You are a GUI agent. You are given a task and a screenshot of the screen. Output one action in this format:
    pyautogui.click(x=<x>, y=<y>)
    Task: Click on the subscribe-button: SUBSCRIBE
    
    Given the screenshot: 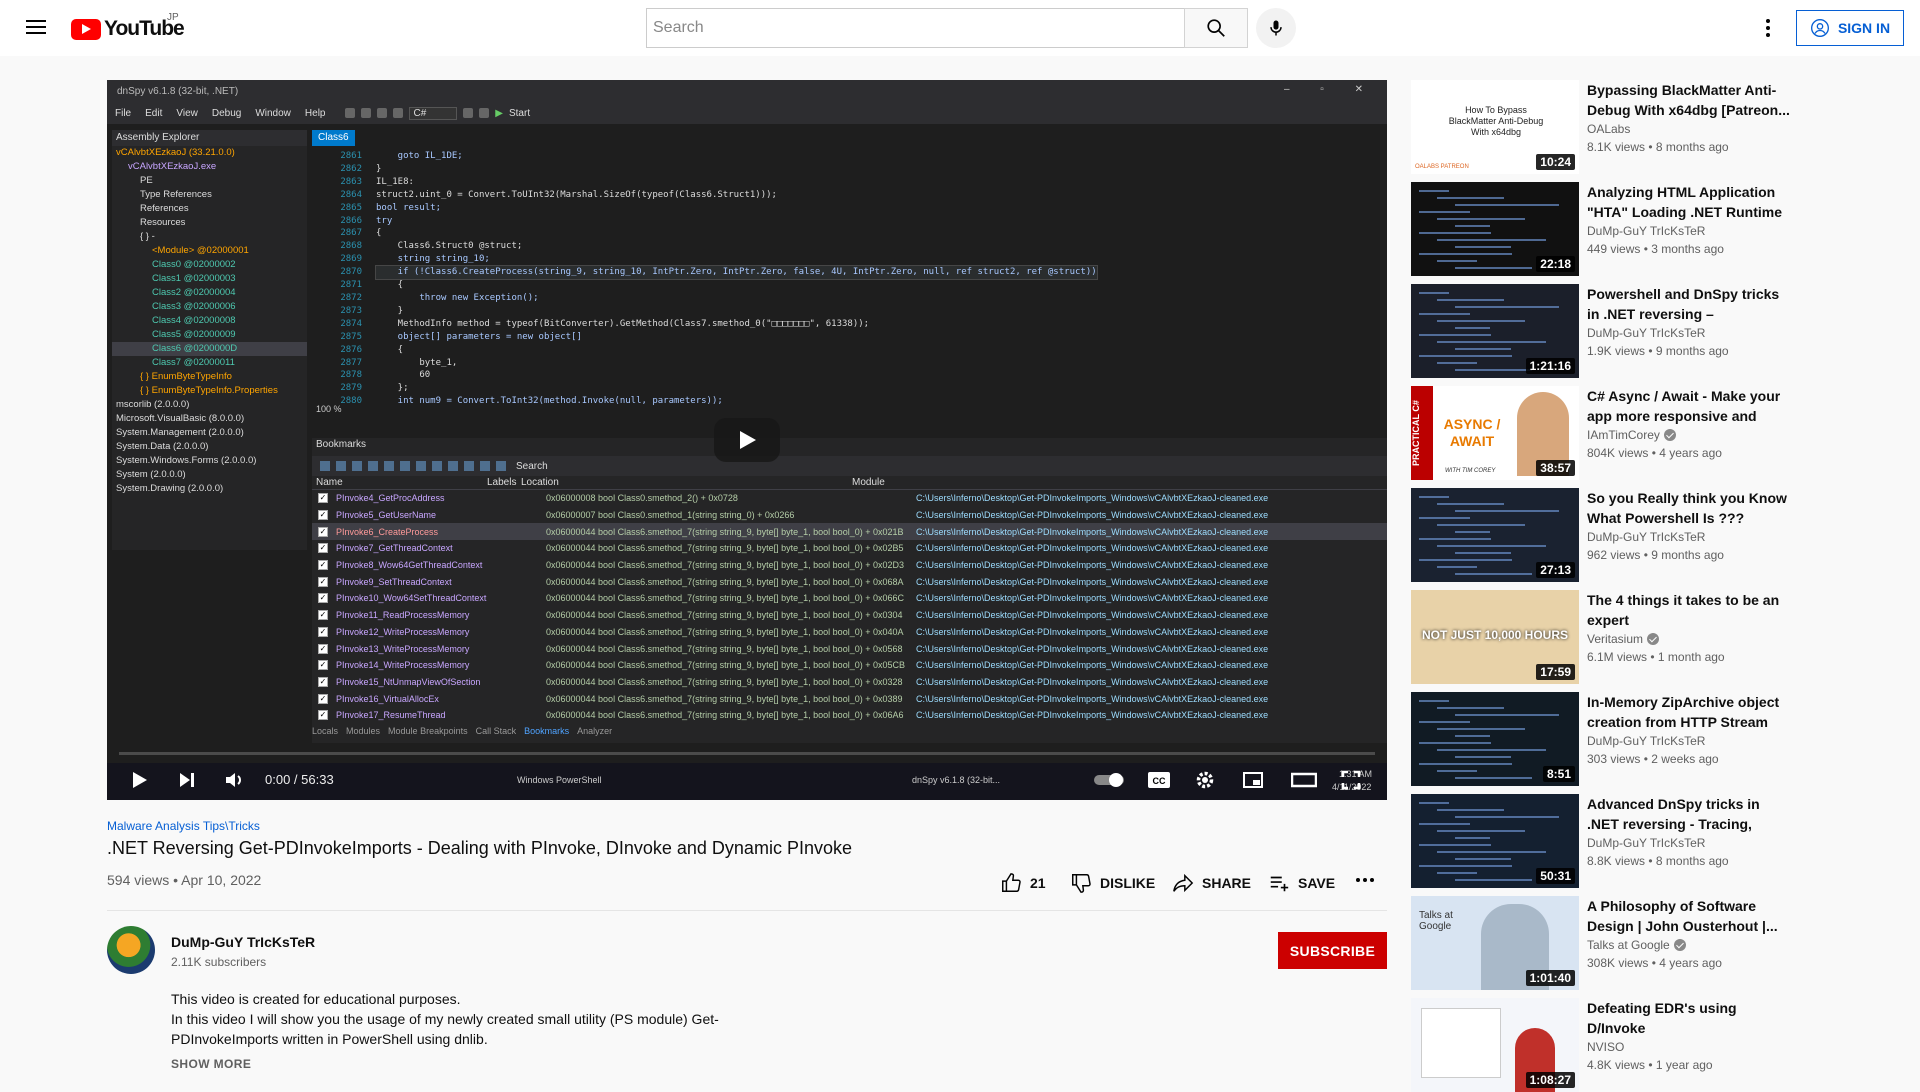 What is the action you would take?
    pyautogui.click(x=1332, y=950)
    